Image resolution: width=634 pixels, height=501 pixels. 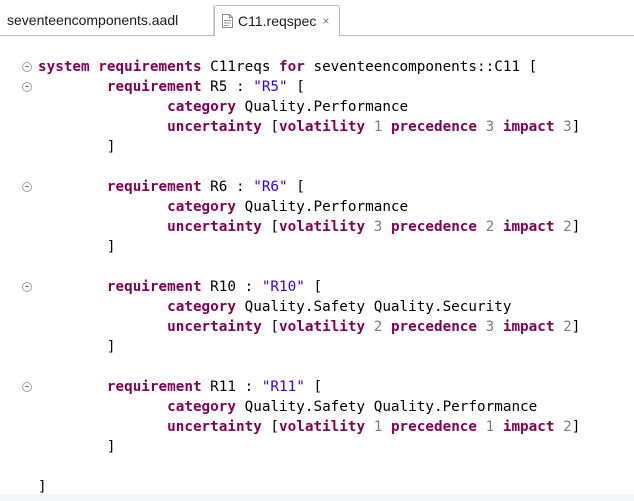 I want to click on editor-tab-bar: seventeencomponents.aadl C11.reqspec ×, so click(x=317, y=18).